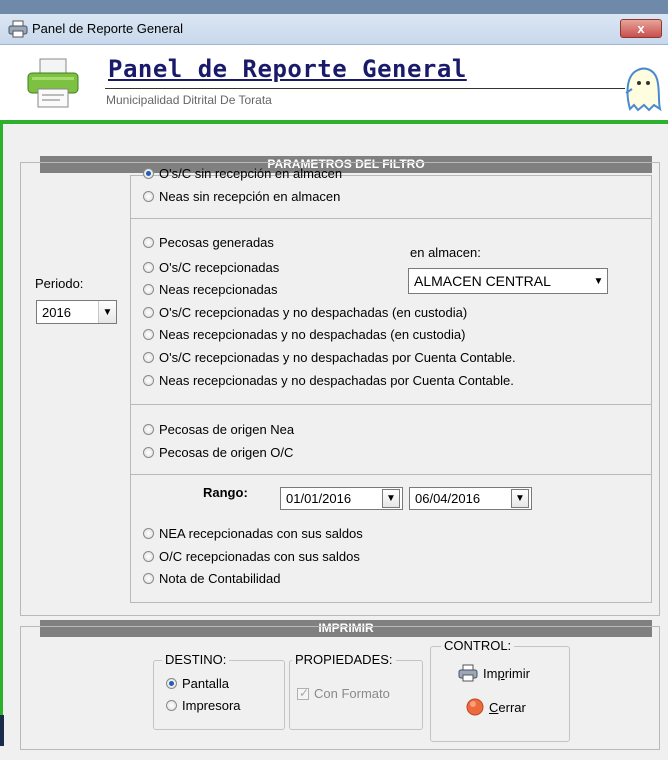  Describe the element at coordinates (205, 683) in the screenshot. I see `radio-label: Pantalla` at that location.